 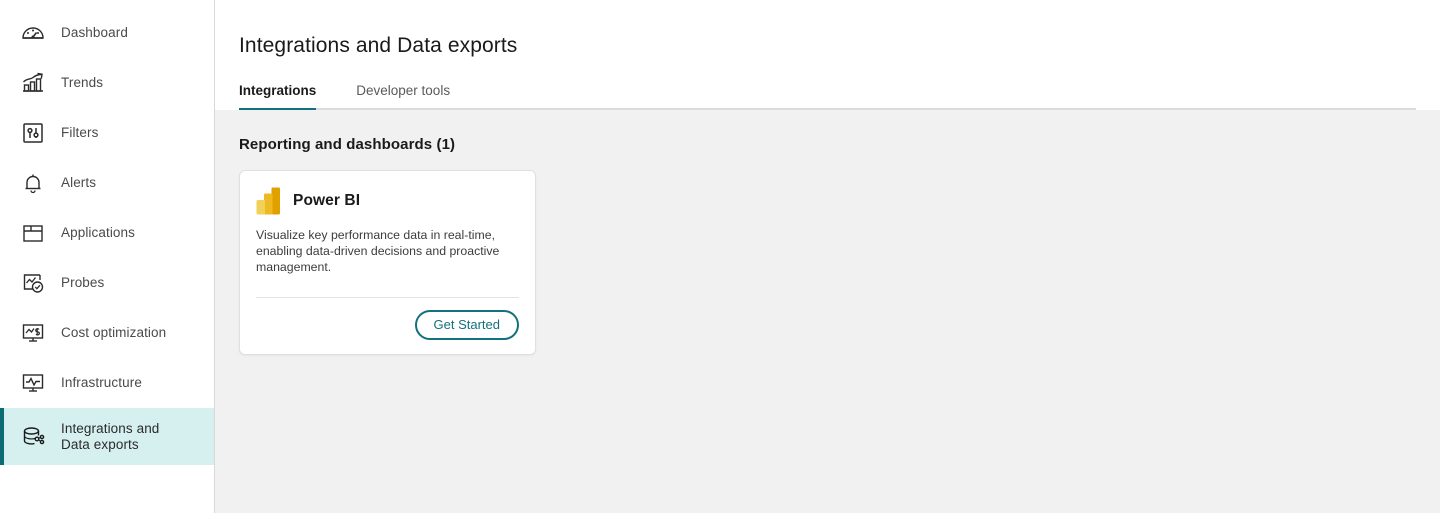 I want to click on bar-chart-arrow-icon, so click(x=33, y=83).